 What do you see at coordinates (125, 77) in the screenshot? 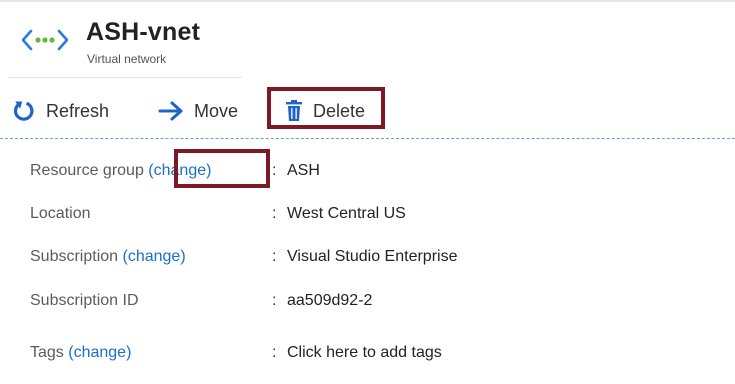
I see `header-underline` at bounding box center [125, 77].